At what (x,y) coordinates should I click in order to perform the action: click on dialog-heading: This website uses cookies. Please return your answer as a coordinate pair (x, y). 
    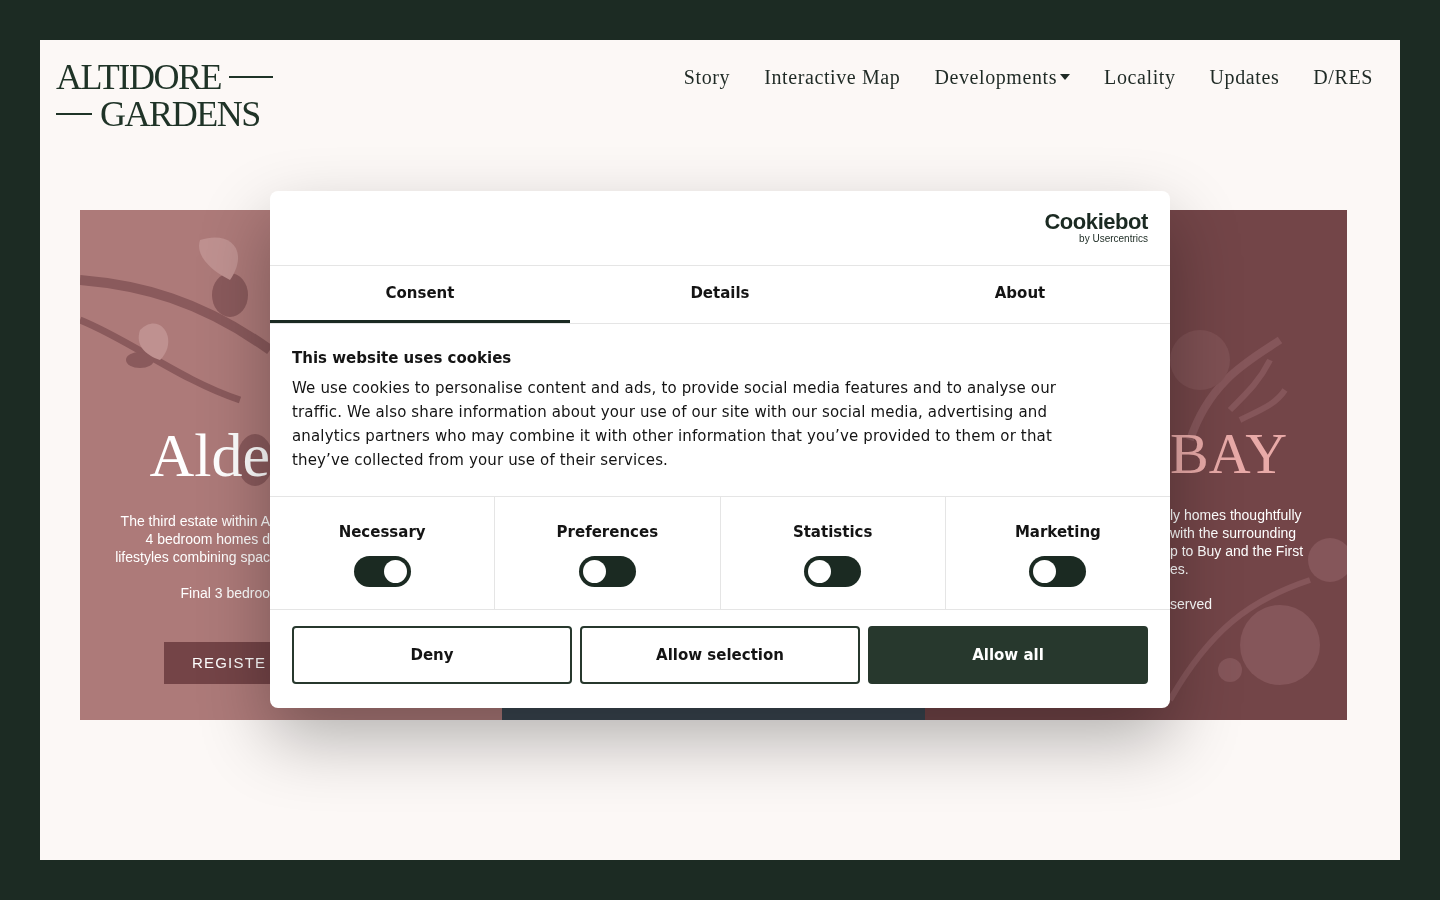
    Looking at the image, I should click on (402, 358).